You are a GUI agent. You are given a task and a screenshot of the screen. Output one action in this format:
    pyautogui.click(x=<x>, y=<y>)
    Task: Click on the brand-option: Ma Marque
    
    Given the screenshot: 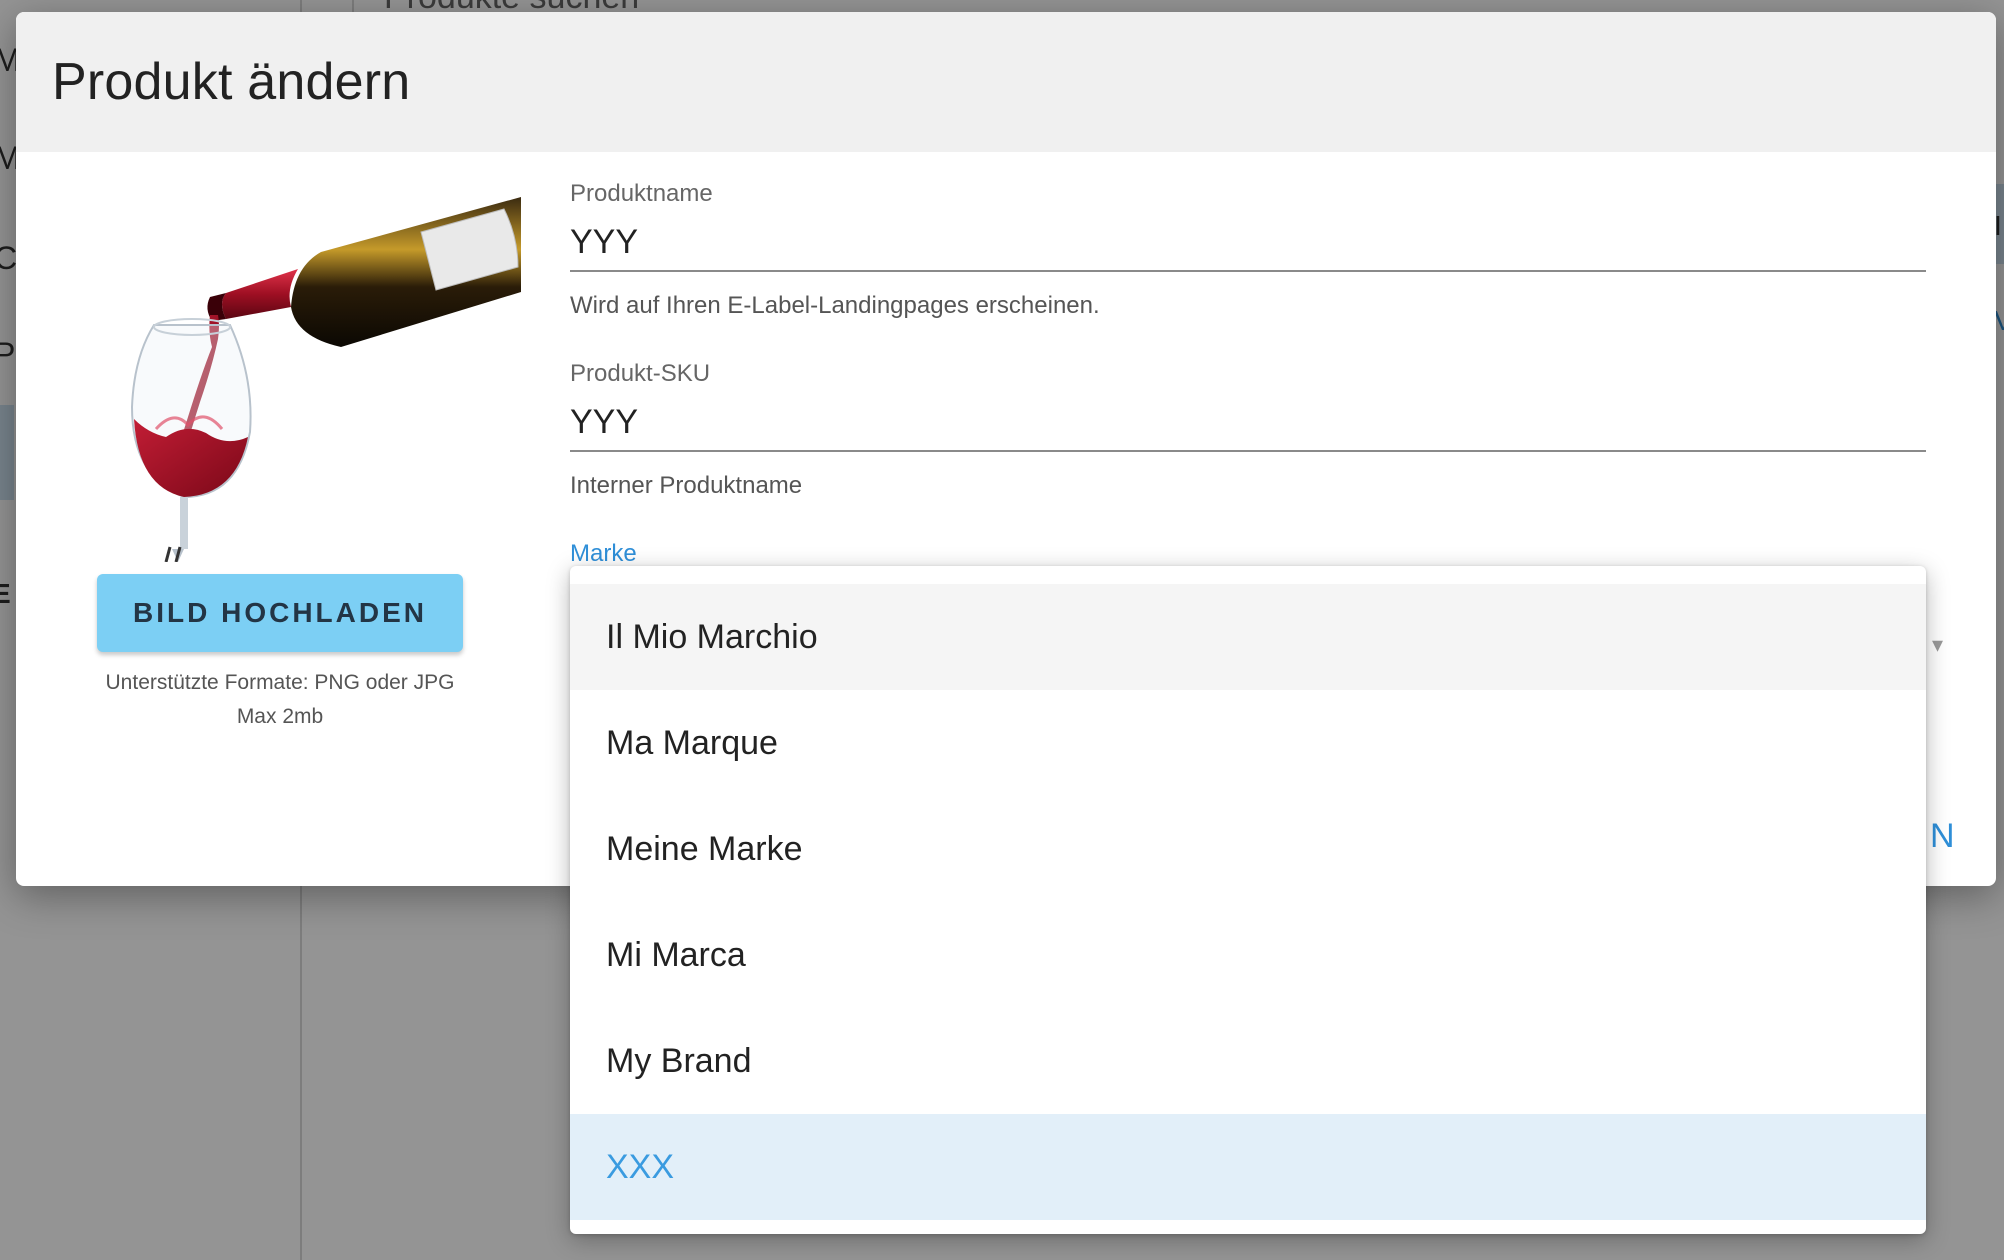 What is the action you would take?
    pyautogui.click(x=1248, y=743)
    